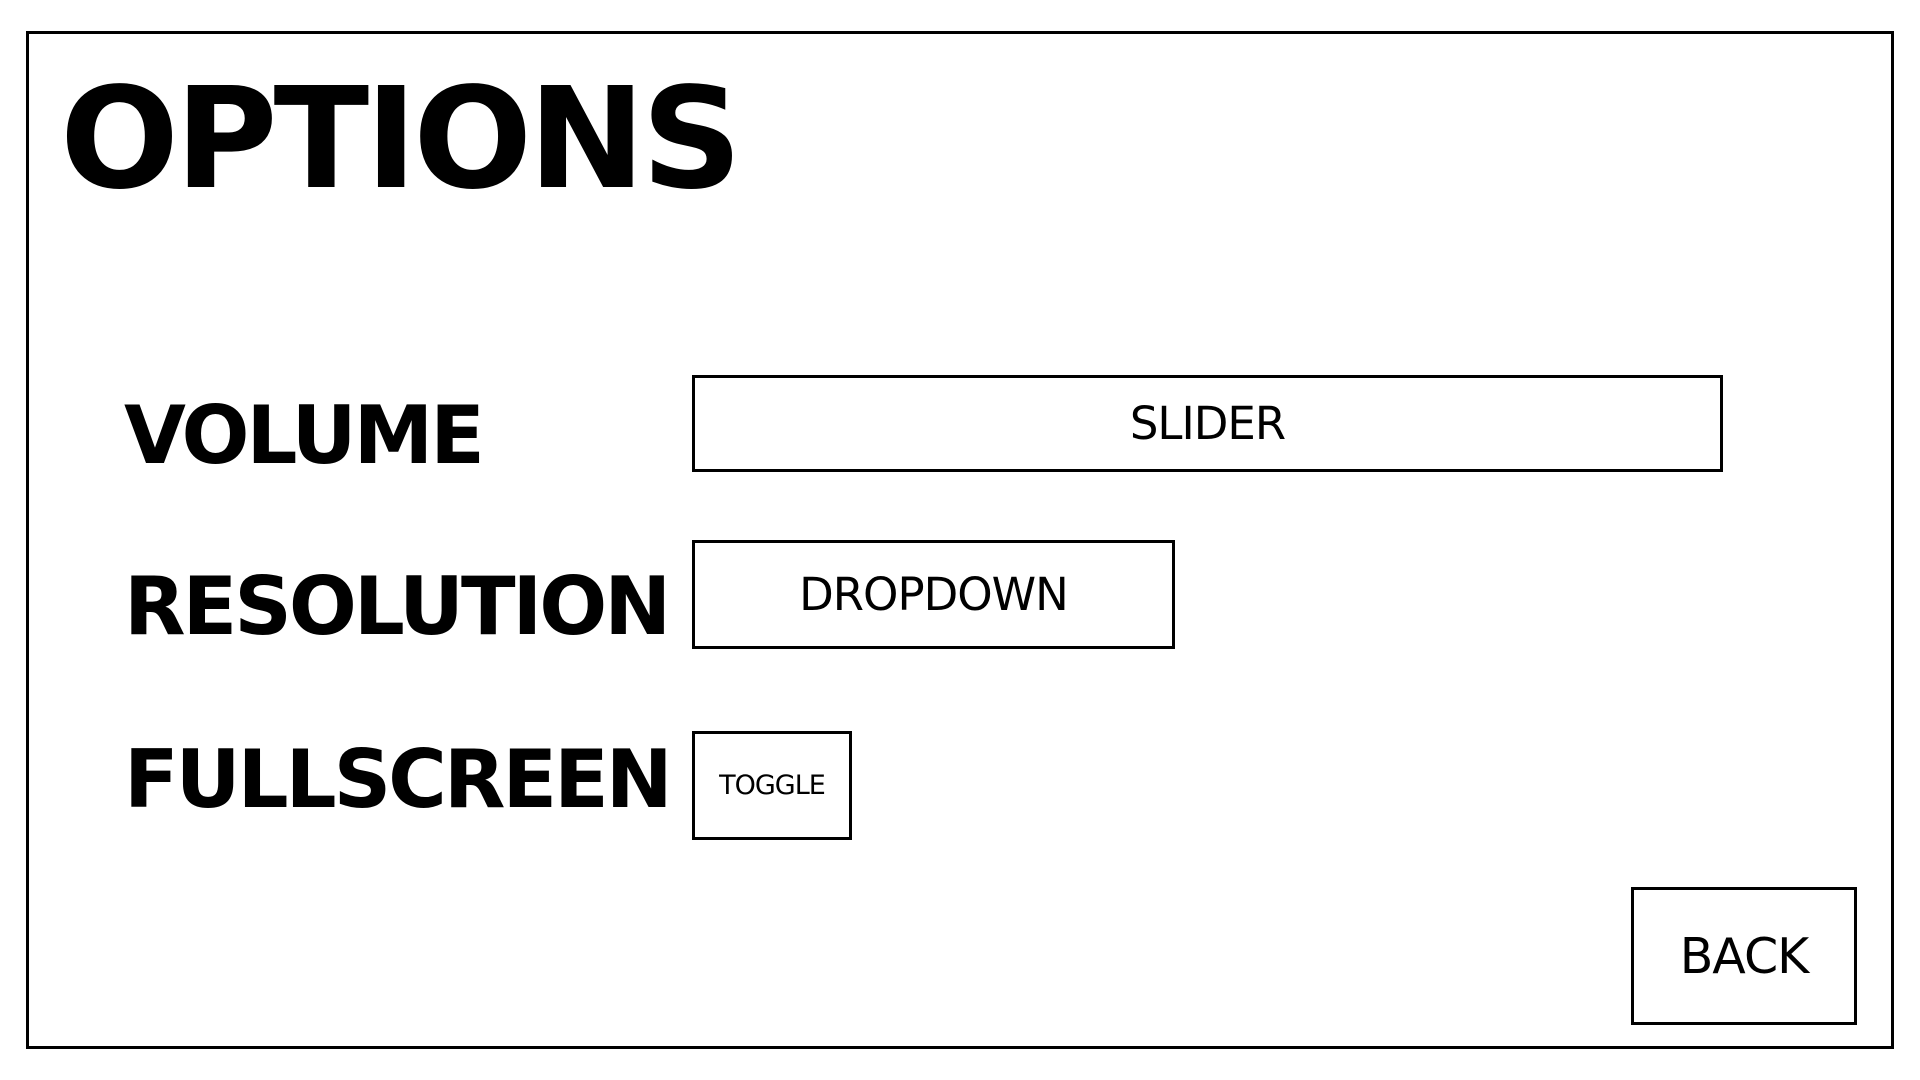 The image size is (1920, 1080). I want to click on resolution-dropdown-label: DROPDOWN, so click(934, 594).